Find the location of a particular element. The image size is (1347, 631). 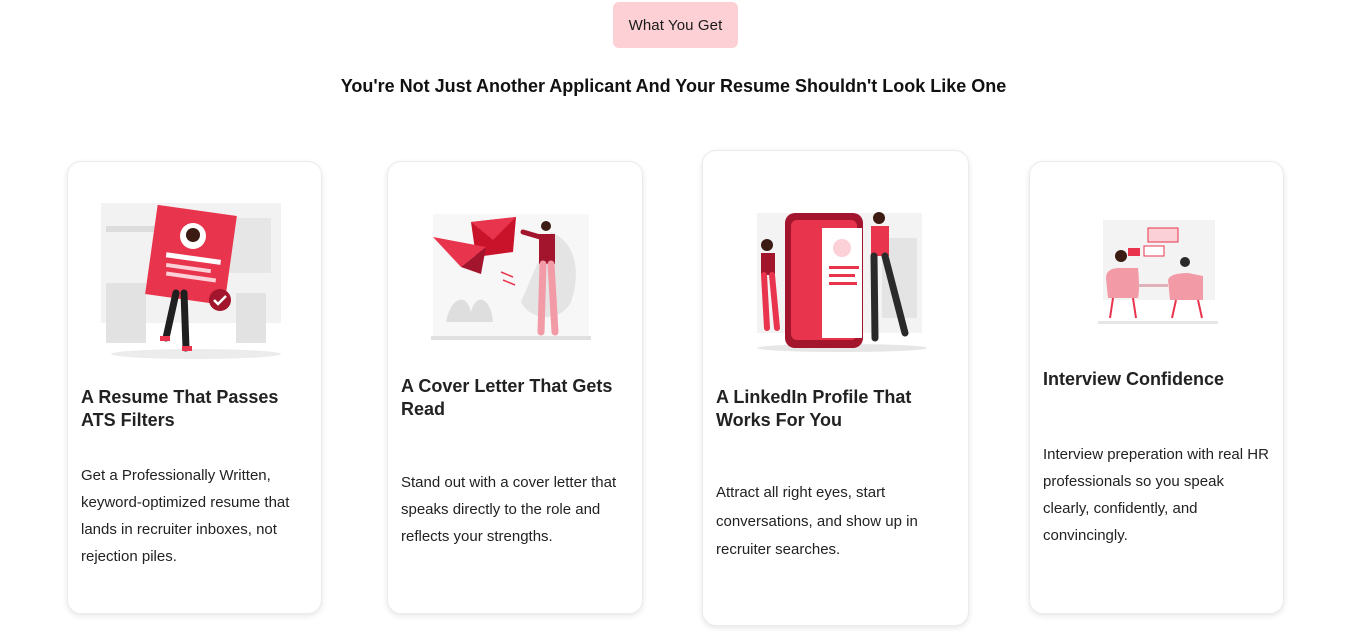

card-title: A Cover Letter That Gets Read is located at coordinates (507, 397).